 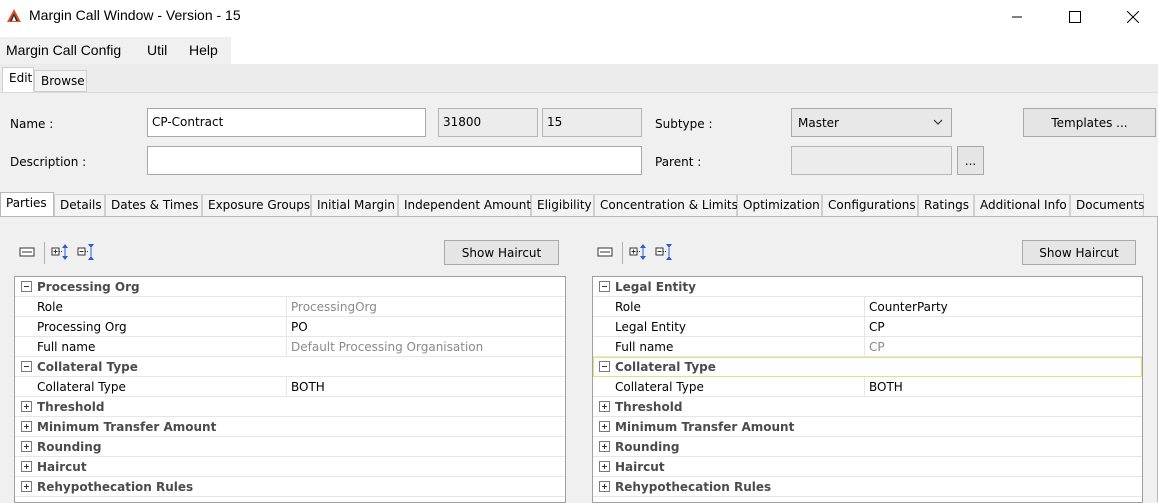 I want to click on tab-documents: Documents, so click(x=1107, y=205).